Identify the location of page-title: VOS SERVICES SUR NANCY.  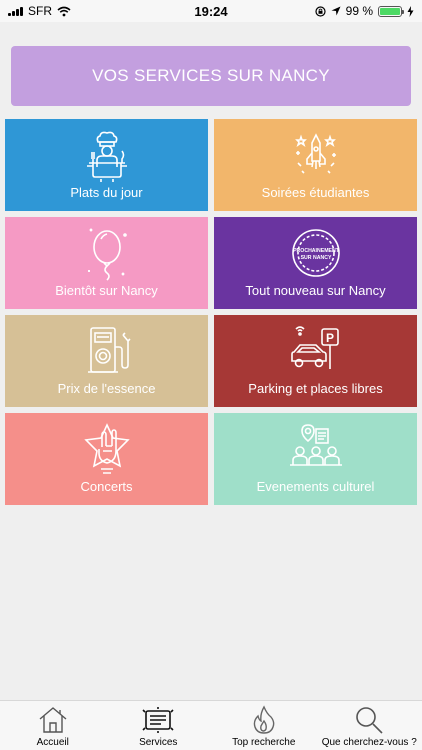
(211, 75).